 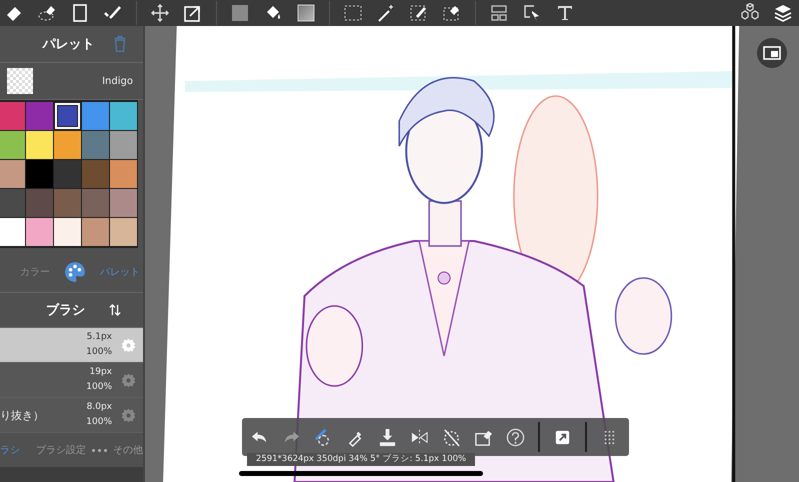 I want to click on magic-wand-icon, so click(x=386, y=13).